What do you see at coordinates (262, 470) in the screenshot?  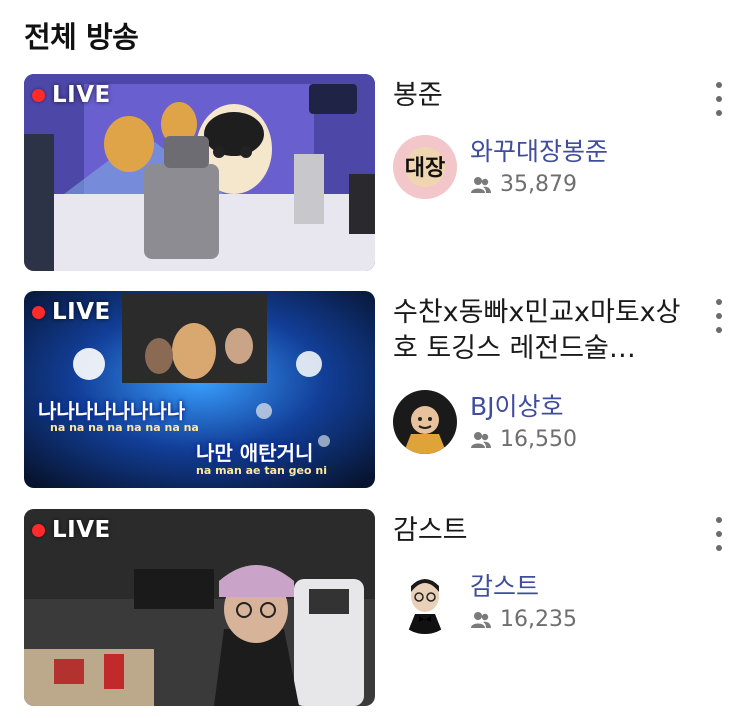 I see `lyric-roman-2: na man ae tan geo ni` at bounding box center [262, 470].